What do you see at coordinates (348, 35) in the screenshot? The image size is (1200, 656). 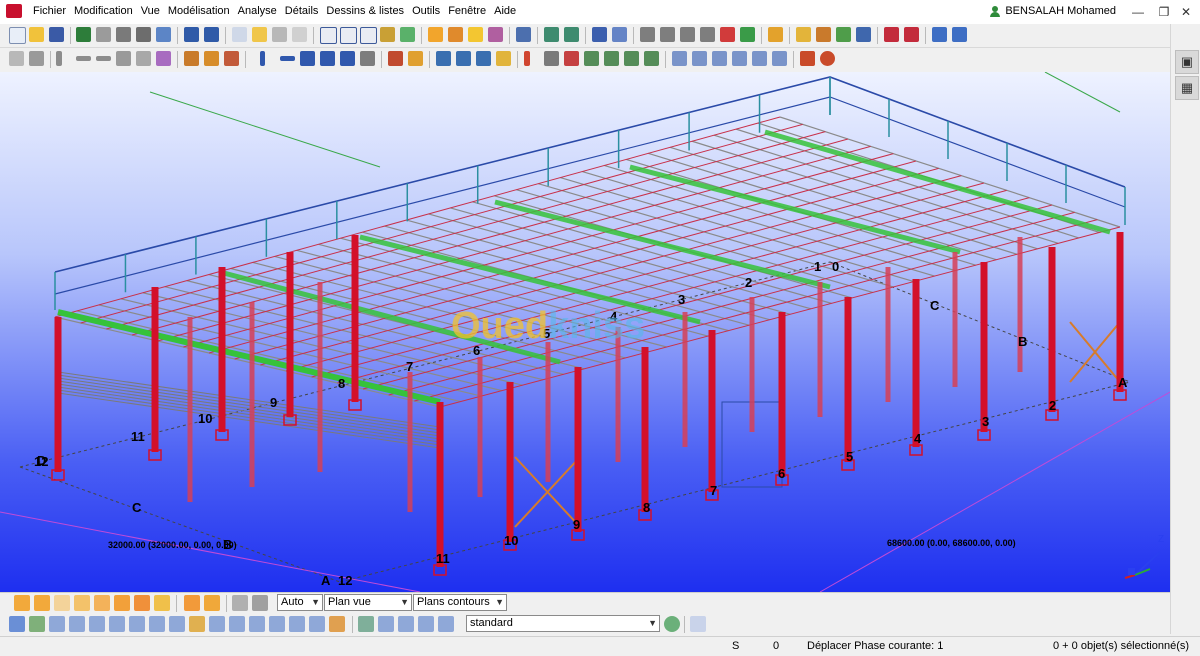 I see `window-two-icon` at bounding box center [348, 35].